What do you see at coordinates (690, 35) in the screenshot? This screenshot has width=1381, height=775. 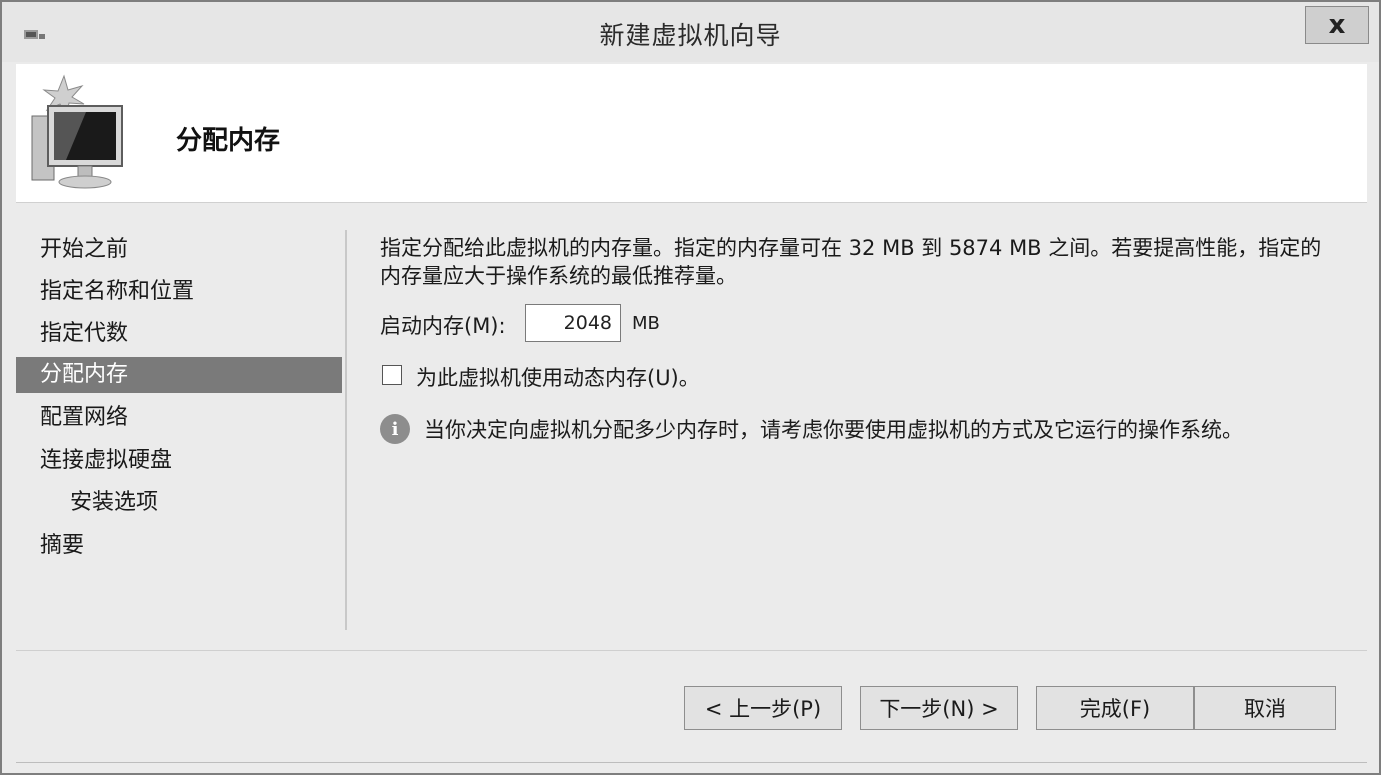 I see `window-title: 新建虚拟机向导` at bounding box center [690, 35].